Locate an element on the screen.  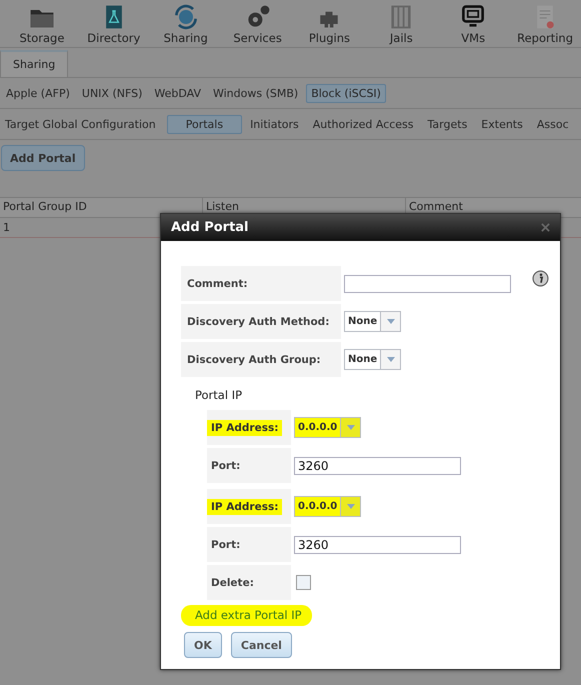
close-icon is located at coordinates (545, 227).